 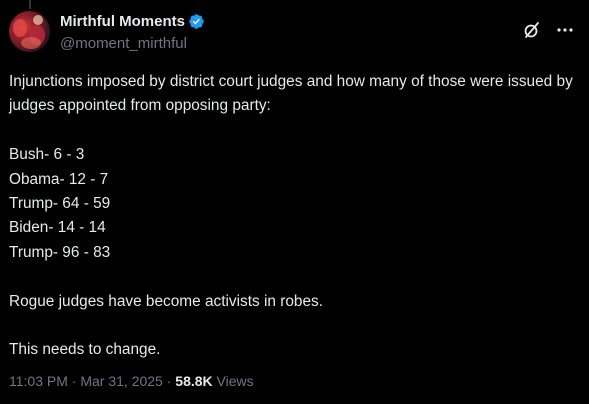 I want to click on views-label: Views, so click(x=235, y=381).